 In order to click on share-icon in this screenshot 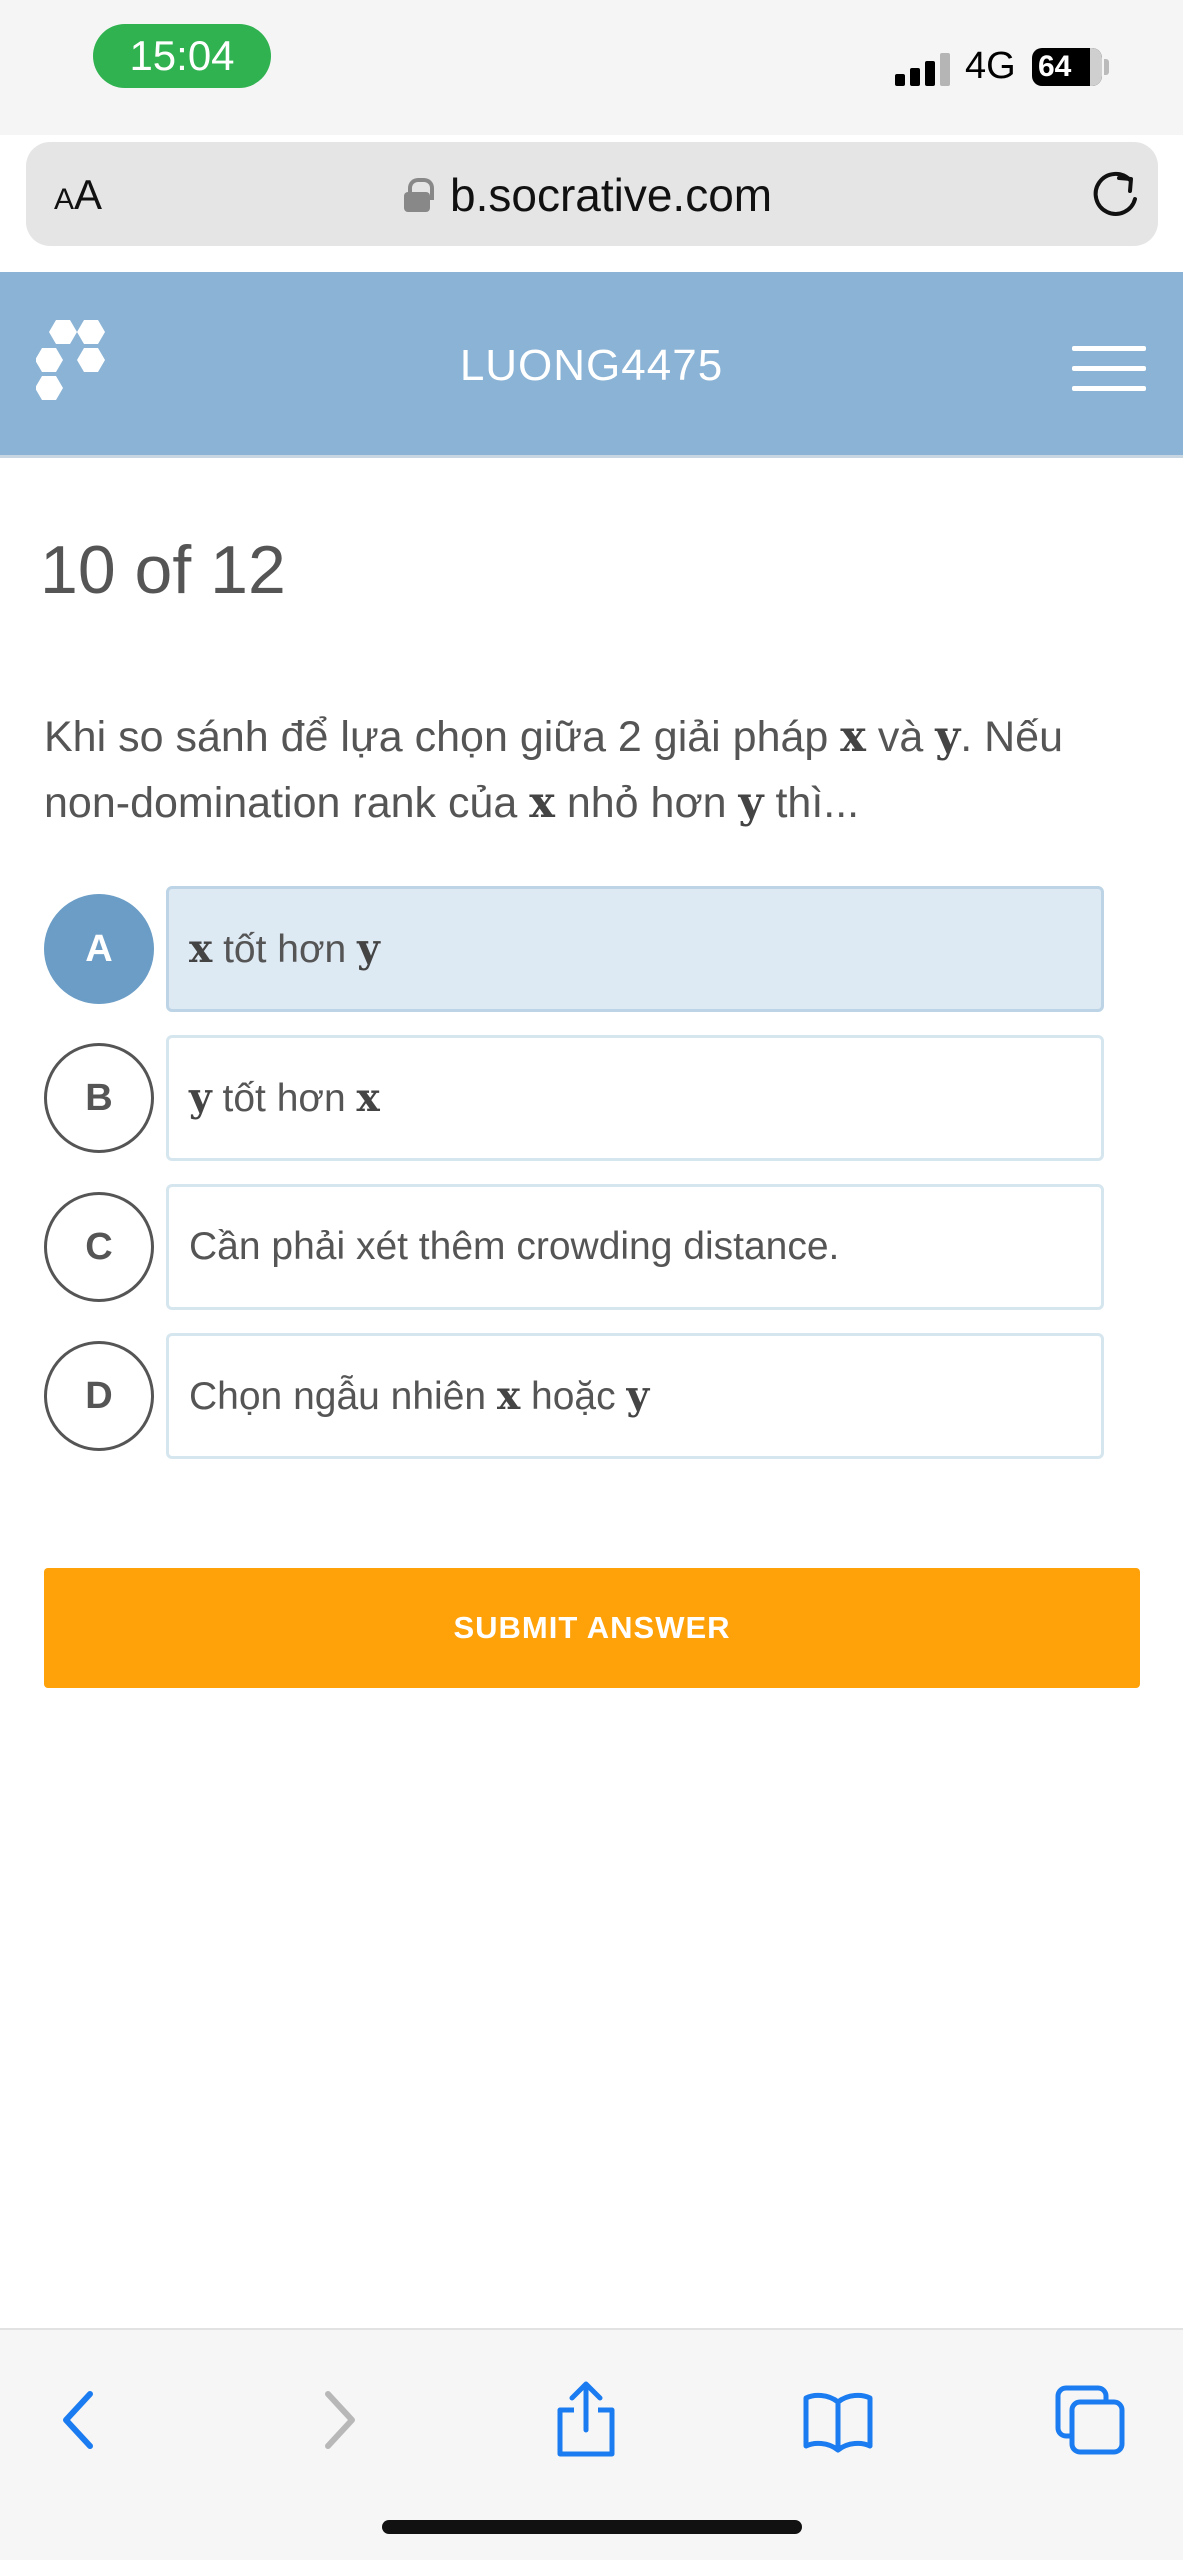, I will do `click(586, 2420)`.